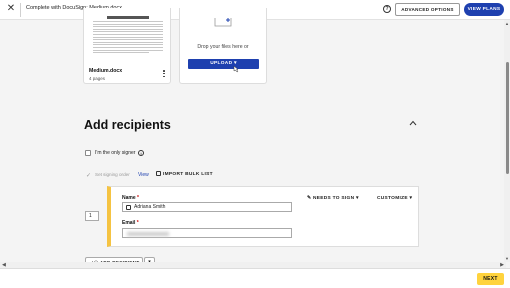 This screenshot has height=288, width=510. I want to click on document-name: Medium.docx, so click(106, 71).